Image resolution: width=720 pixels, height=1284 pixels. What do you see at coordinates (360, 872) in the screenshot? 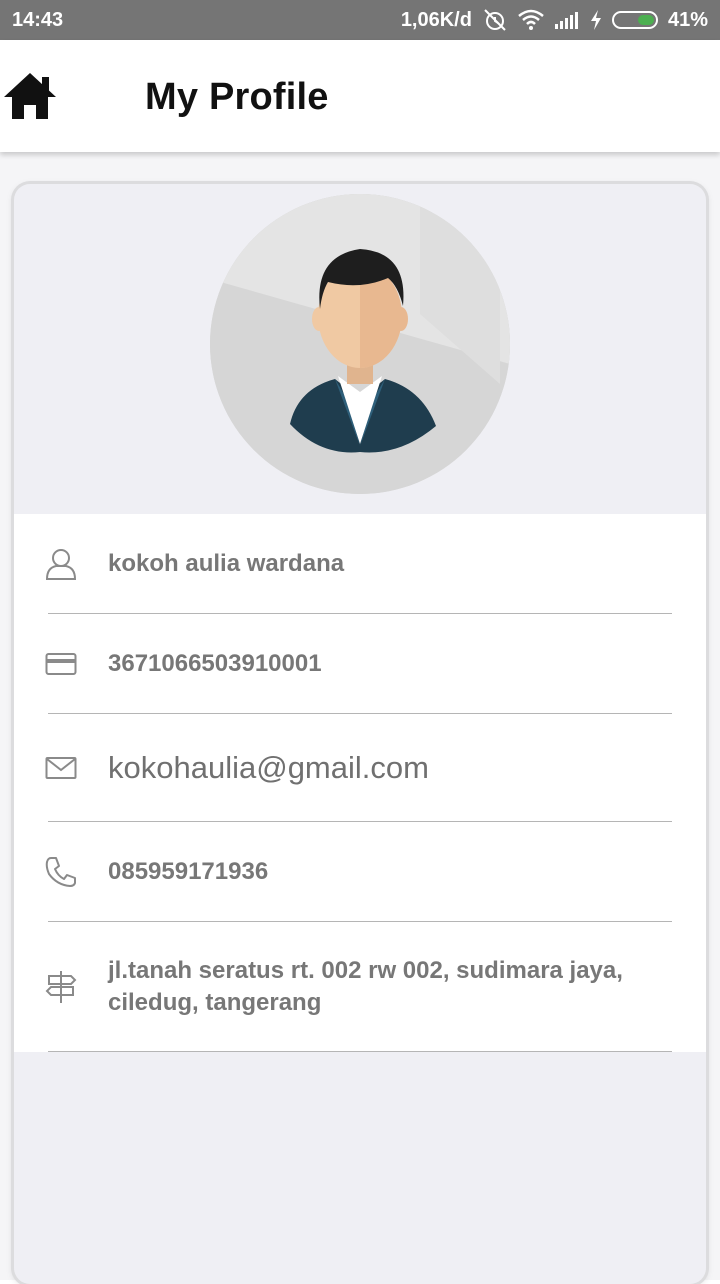
I see `profile-row-phone: 085959171936` at bounding box center [360, 872].